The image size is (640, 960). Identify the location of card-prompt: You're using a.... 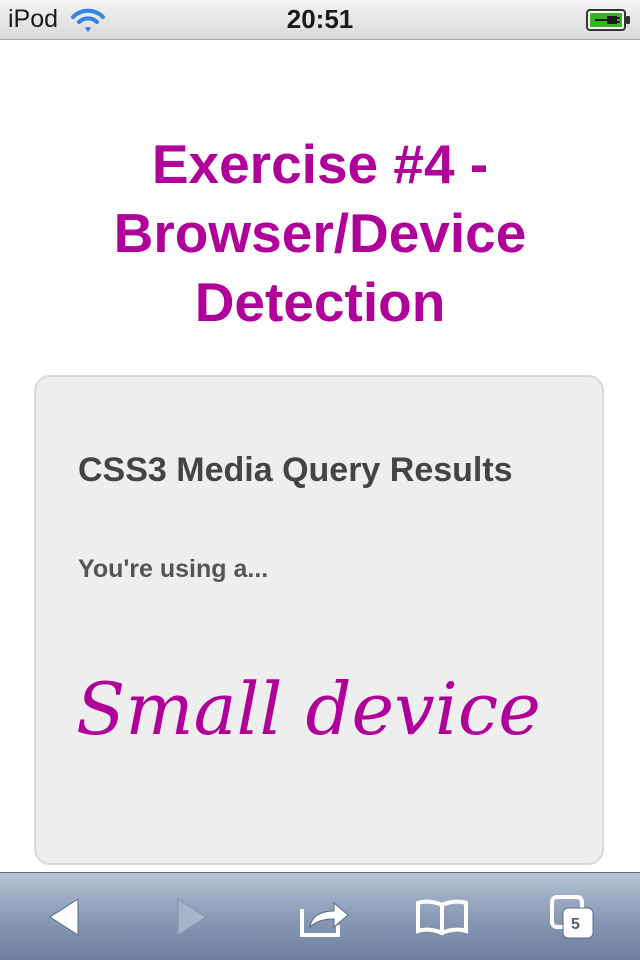
(173, 569).